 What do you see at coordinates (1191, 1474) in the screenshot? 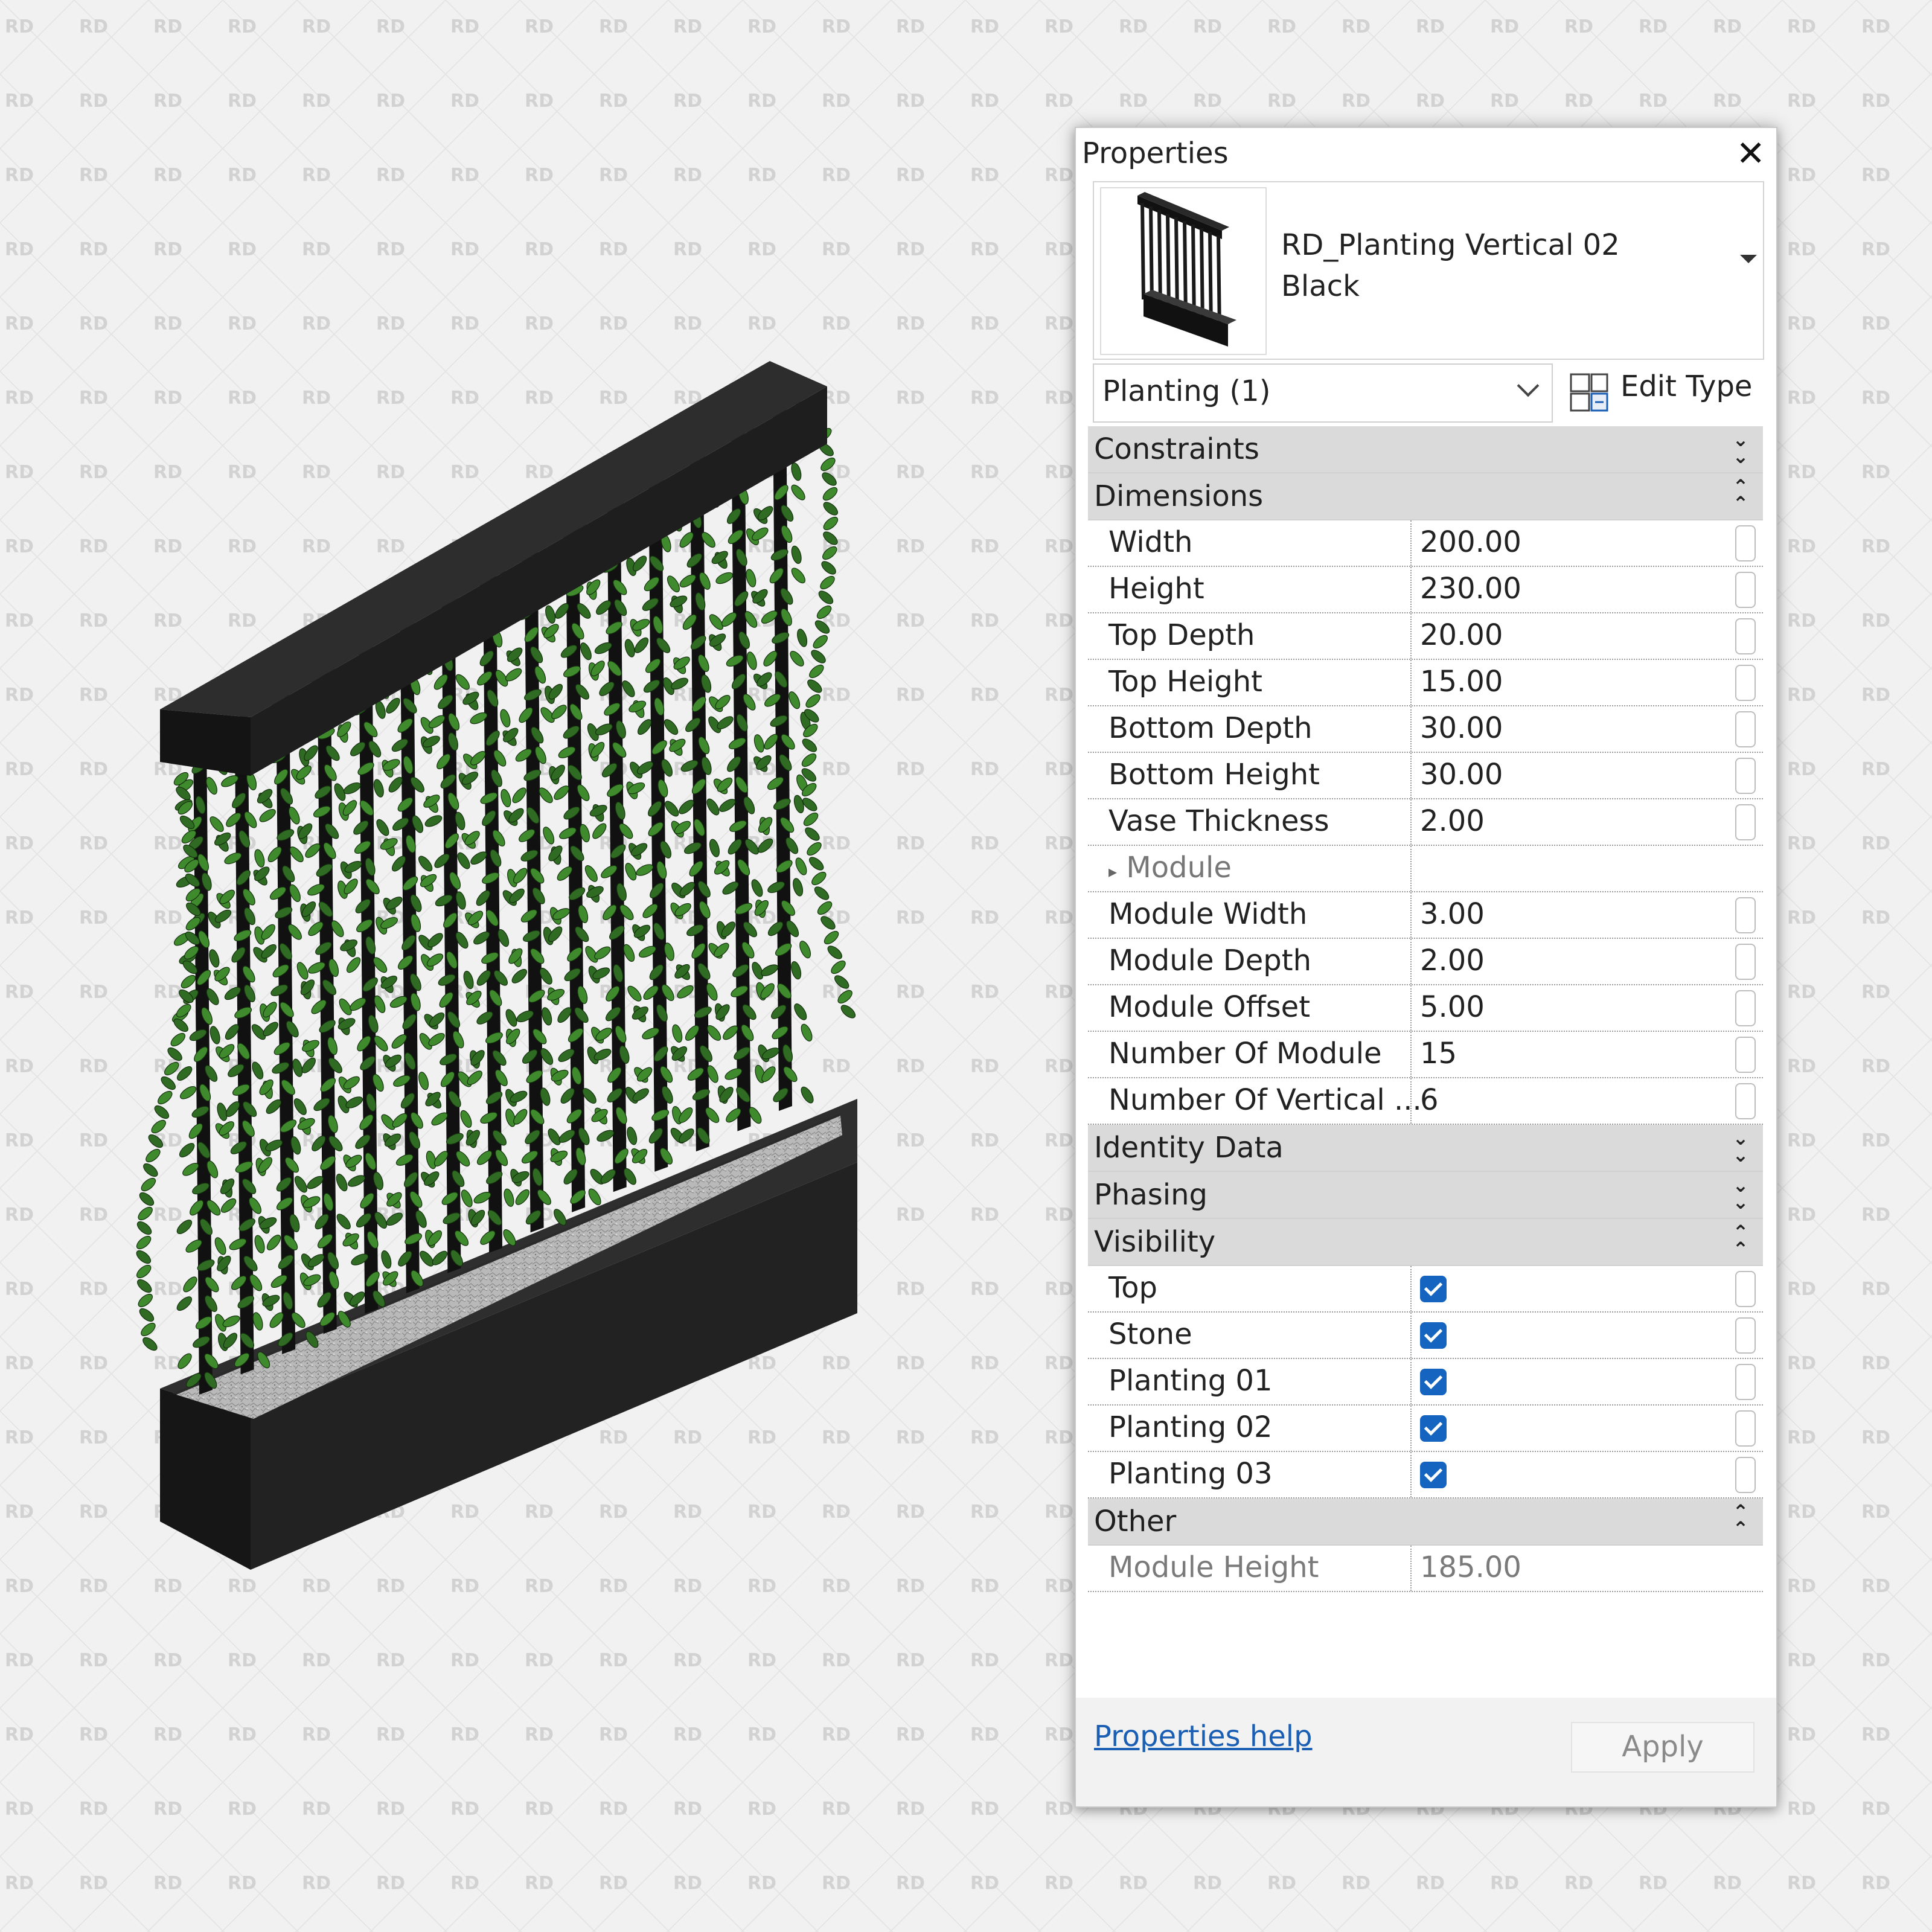
I see `property-label: Planting 03` at bounding box center [1191, 1474].